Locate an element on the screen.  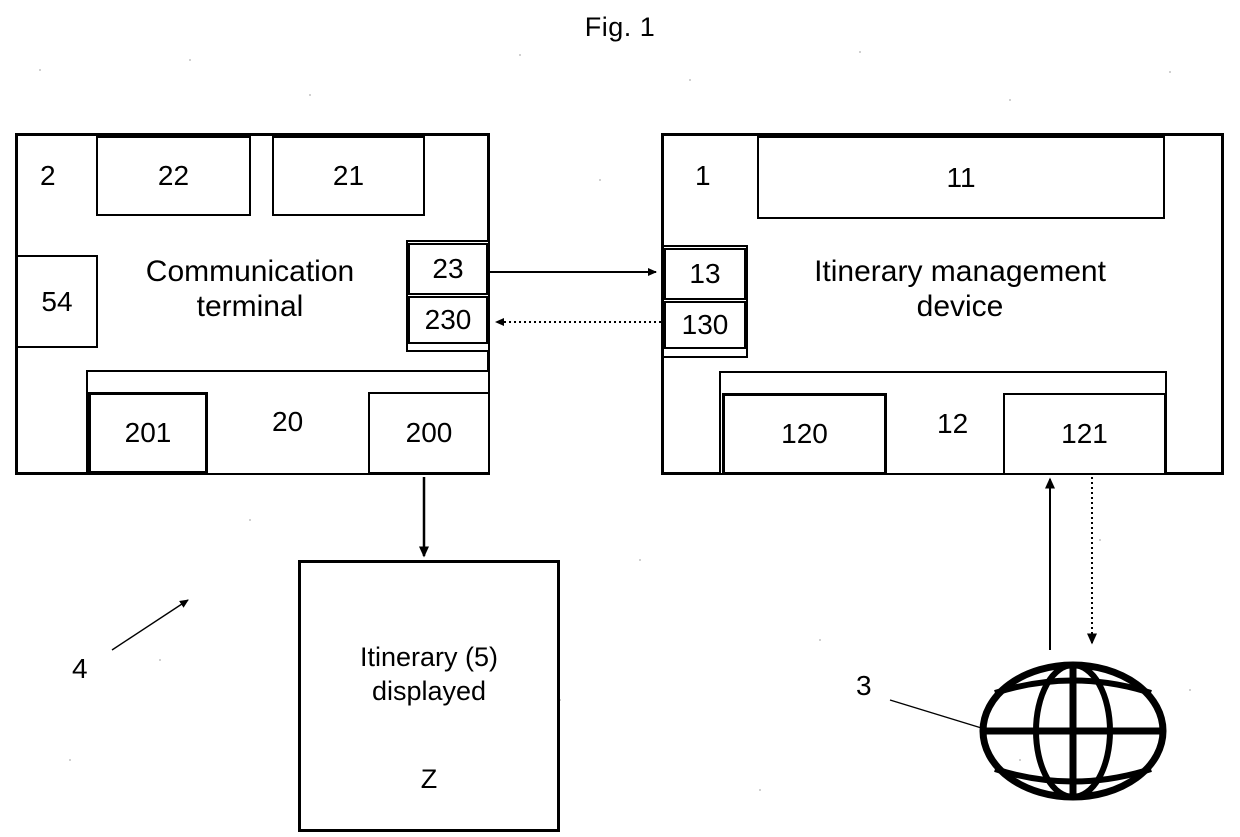
itinerary-management-device-title: Itinerary management device is located at coordinates (960, 289).